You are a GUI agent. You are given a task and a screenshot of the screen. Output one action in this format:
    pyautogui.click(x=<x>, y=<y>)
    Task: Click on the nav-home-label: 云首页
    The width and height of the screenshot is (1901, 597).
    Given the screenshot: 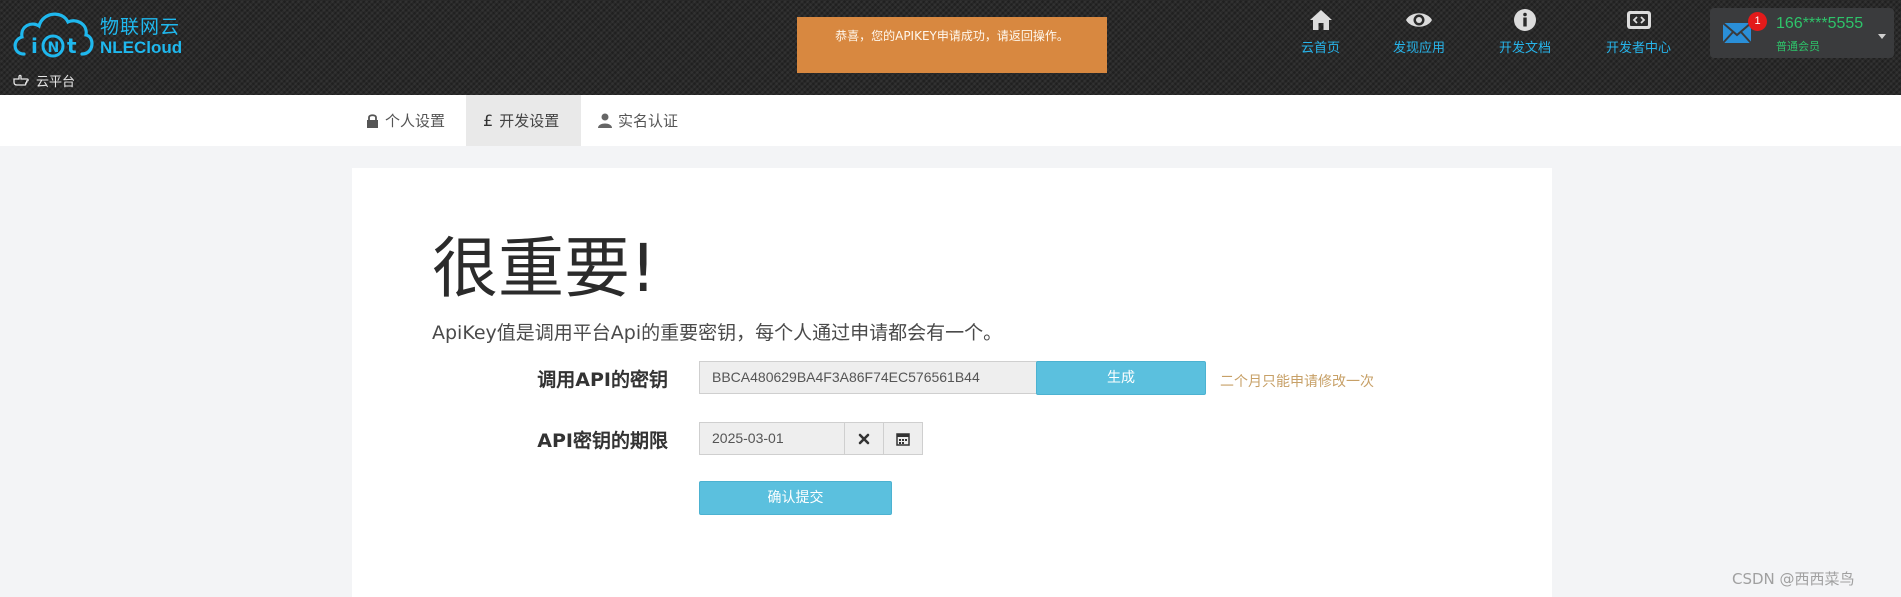 What is the action you would take?
    pyautogui.click(x=1321, y=48)
    